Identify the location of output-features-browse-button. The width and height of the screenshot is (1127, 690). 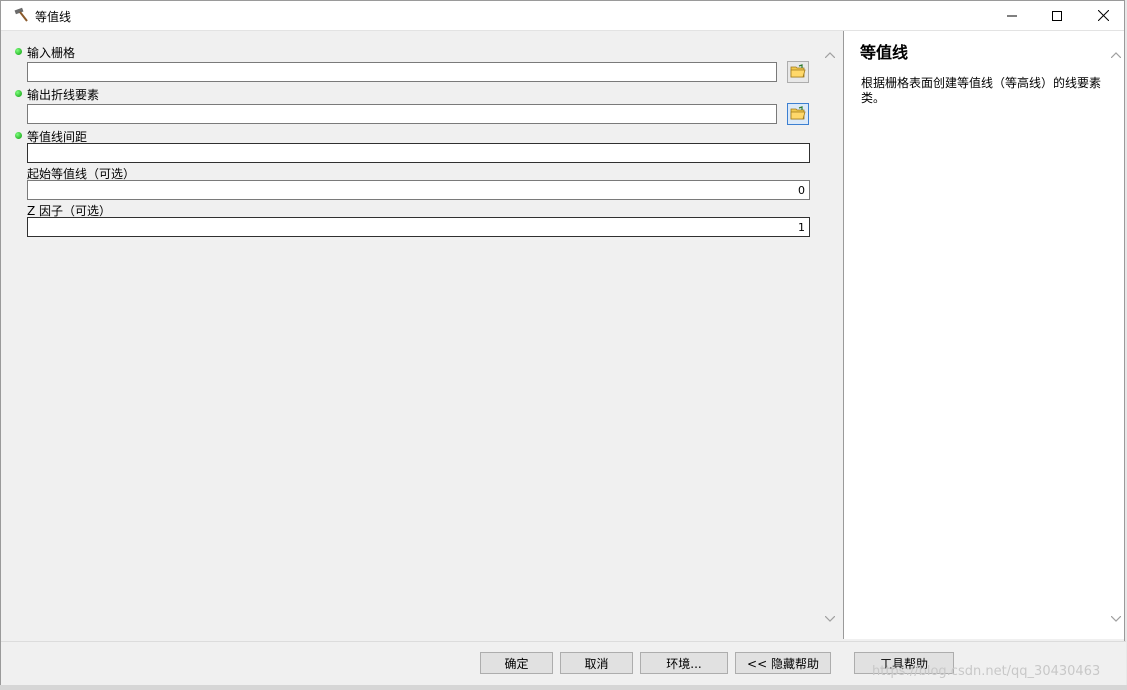
(798, 114).